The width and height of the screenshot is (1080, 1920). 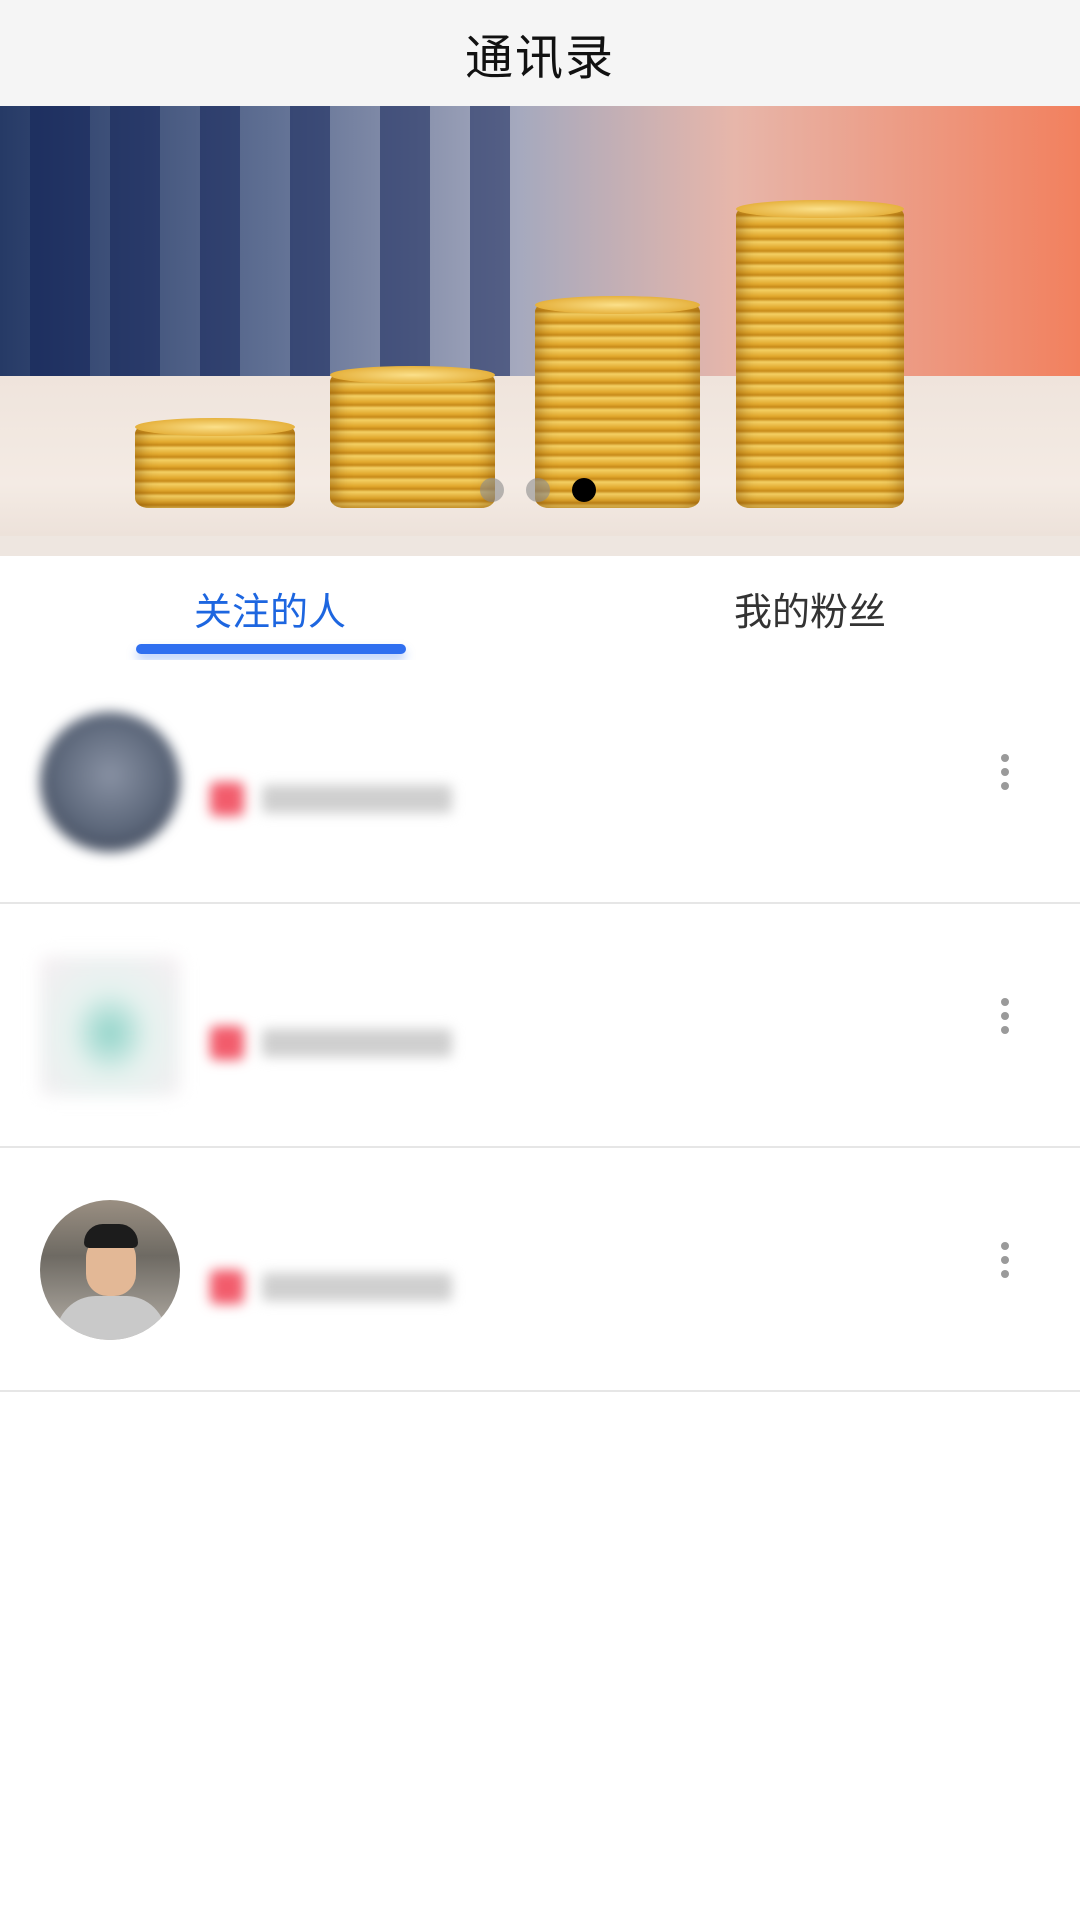 I want to click on banner-bottom-strip, so click(x=540, y=546).